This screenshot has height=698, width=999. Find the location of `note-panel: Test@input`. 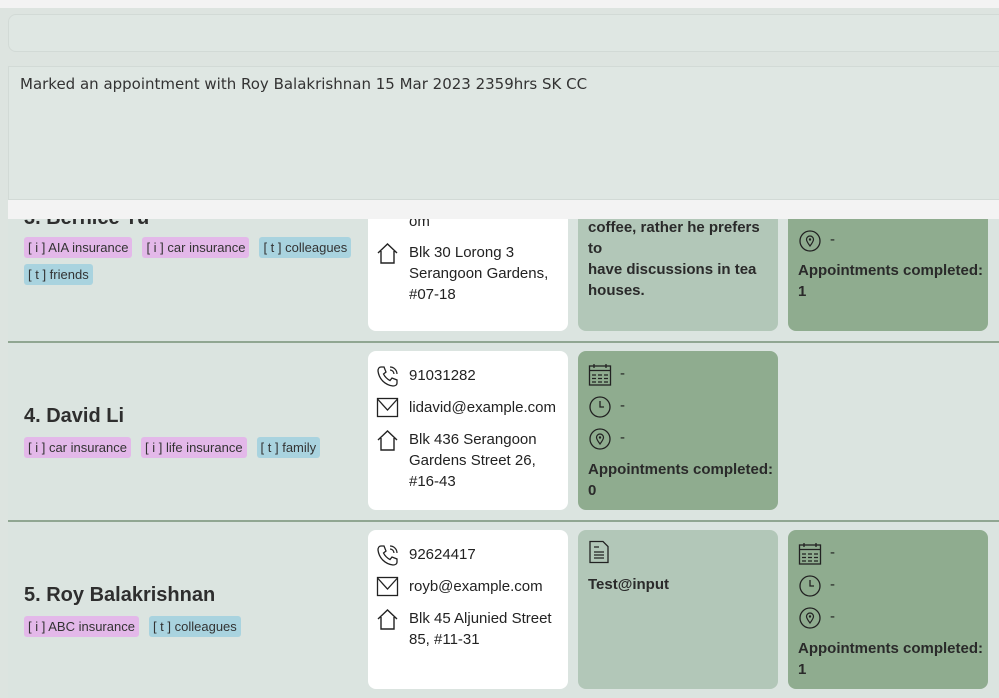

note-panel: Test@input is located at coordinates (678, 609).